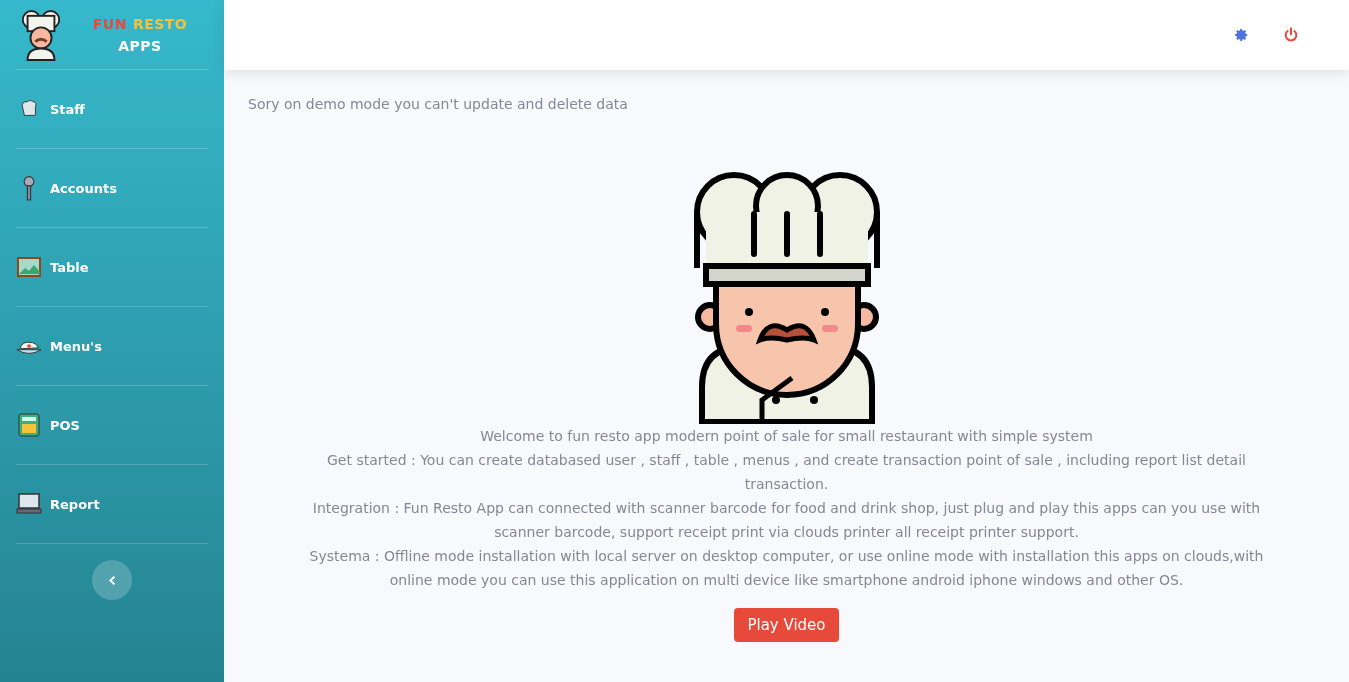 The image size is (1349, 682). I want to click on sidebar-item: Accounts, so click(112, 188).